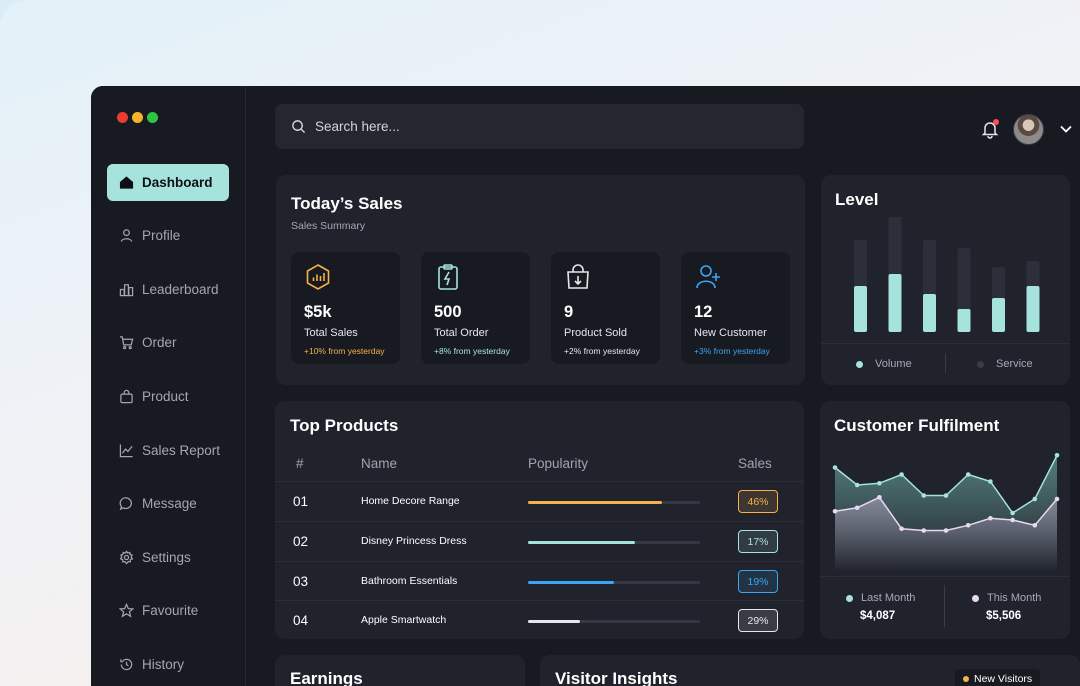  What do you see at coordinates (758, 620) in the screenshot?
I see `sales-badge: 29%` at bounding box center [758, 620].